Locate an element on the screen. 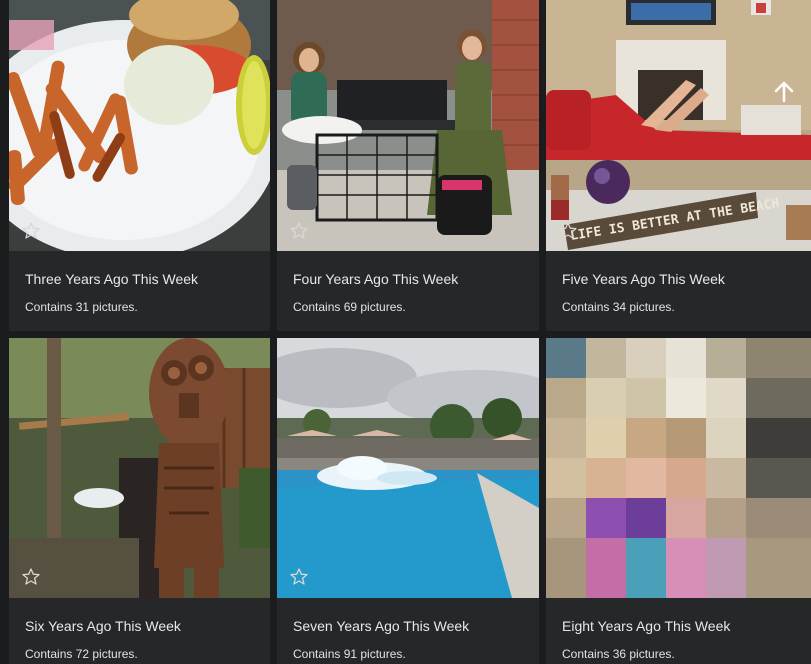 The image size is (811, 664). album-picture-count: Contains 36 pictures. is located at coordinates (618, 654).